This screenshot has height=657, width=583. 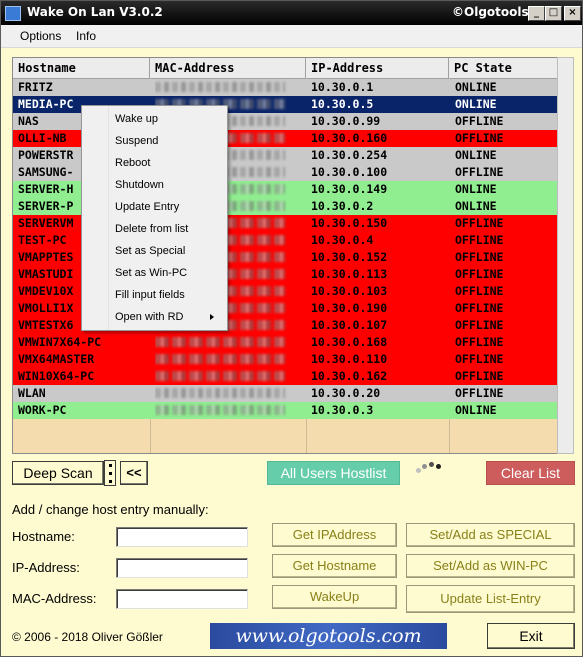 What do you see at coordinates (149, 317) in the screenshot?
I see `context-menu-item: Open with RD` at bounding box center [149, 317].